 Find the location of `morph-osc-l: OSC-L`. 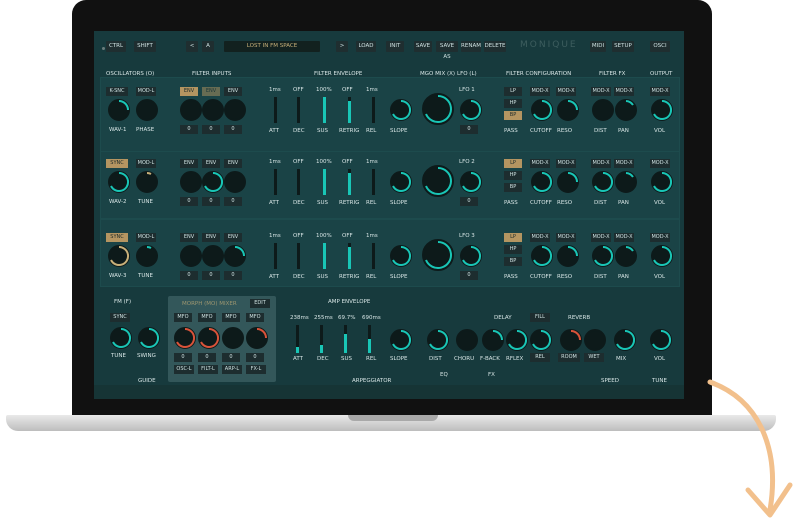

morph-osc-l: OSC-L is located at coordinates (184, 369).